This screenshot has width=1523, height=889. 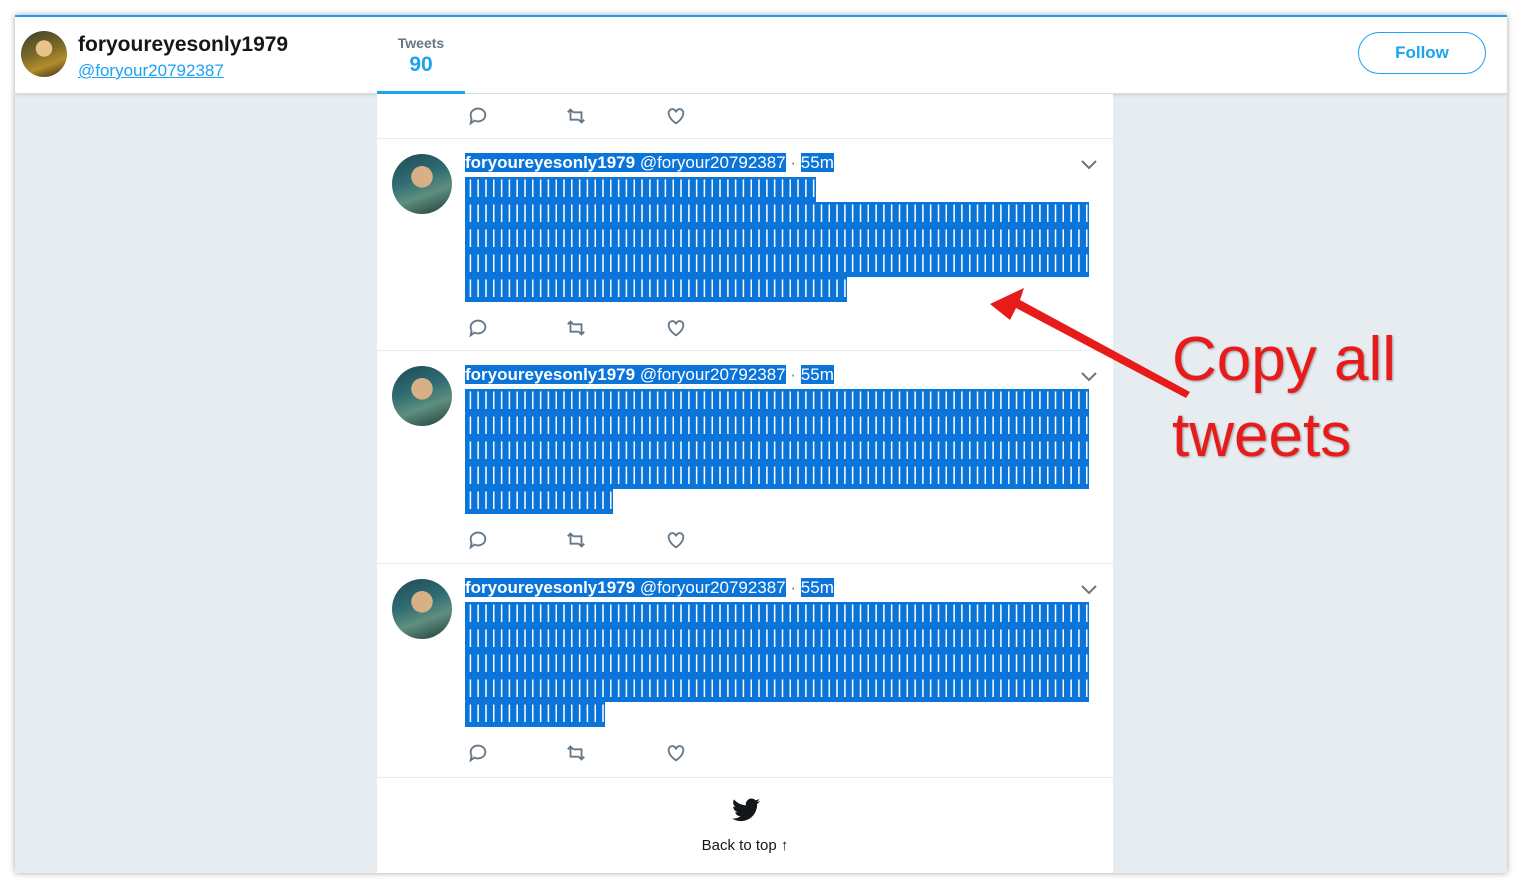 What do you see at coordinates (746, 810) in the screenshot?
I see `twitter-bird-icon` at bounding box center [746, 810].